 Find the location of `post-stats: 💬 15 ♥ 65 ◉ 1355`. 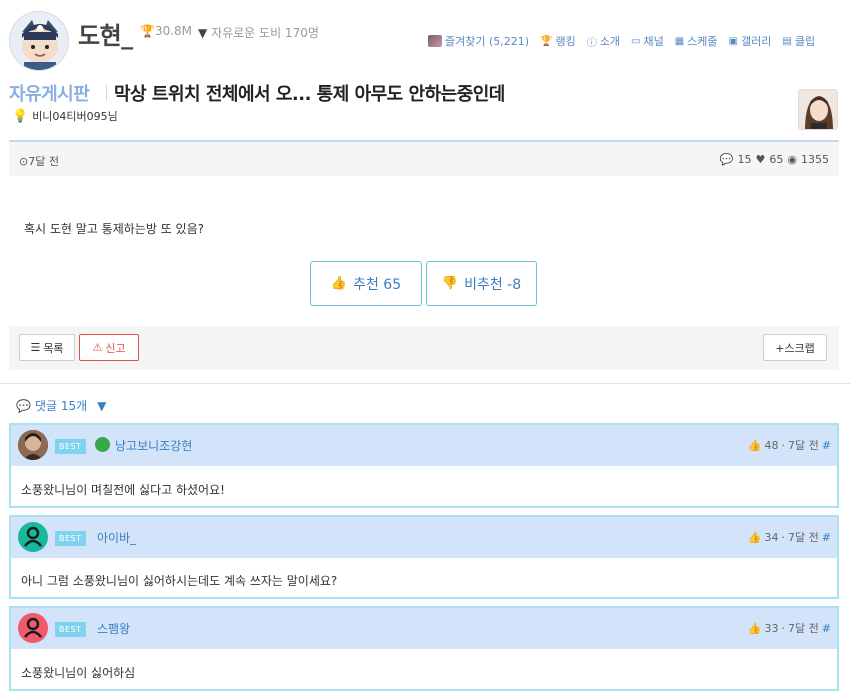

post-stats: 💬 15 ♥ 65 ◉ 1355 is located at coordinates (774, 159).